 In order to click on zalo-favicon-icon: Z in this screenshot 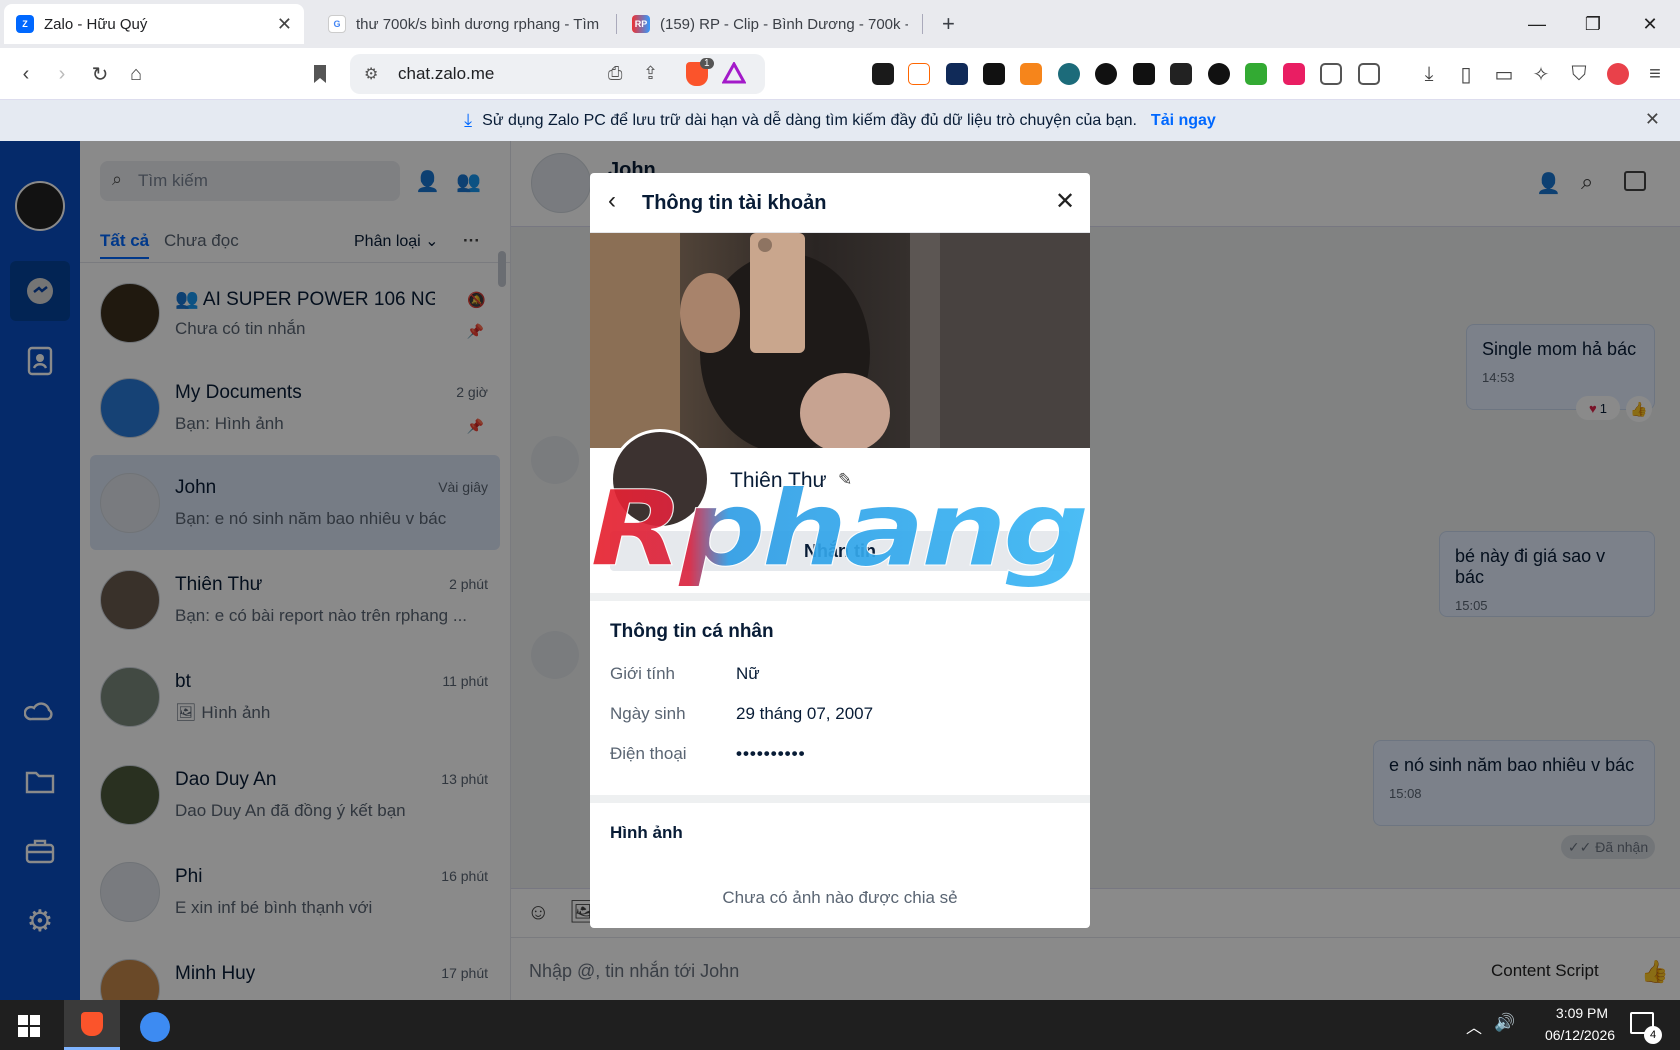, I will do `click(25, 24)`.